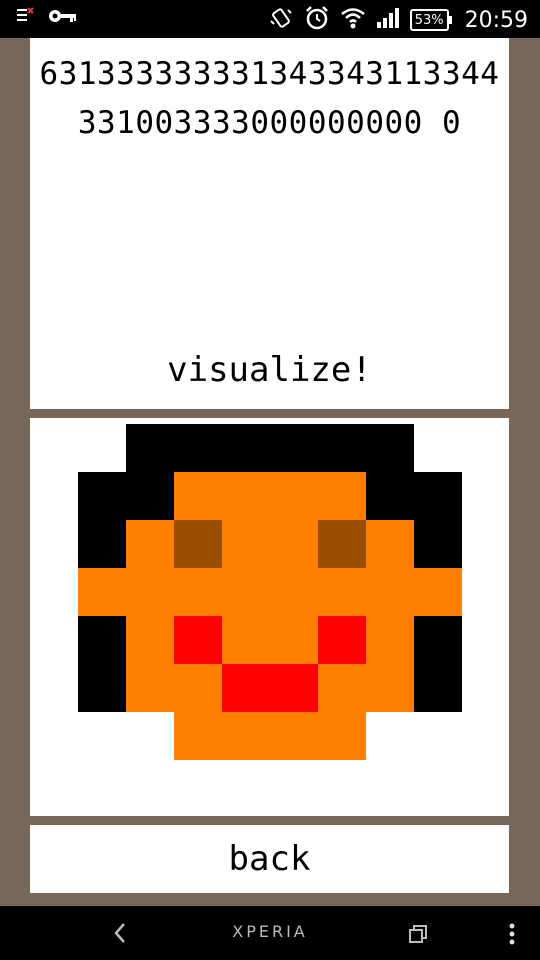 The image size is (540, 960). Describe the element at coordinates (269, 370) in the screenshot. I see `visualize-button: visualize!` at that location.